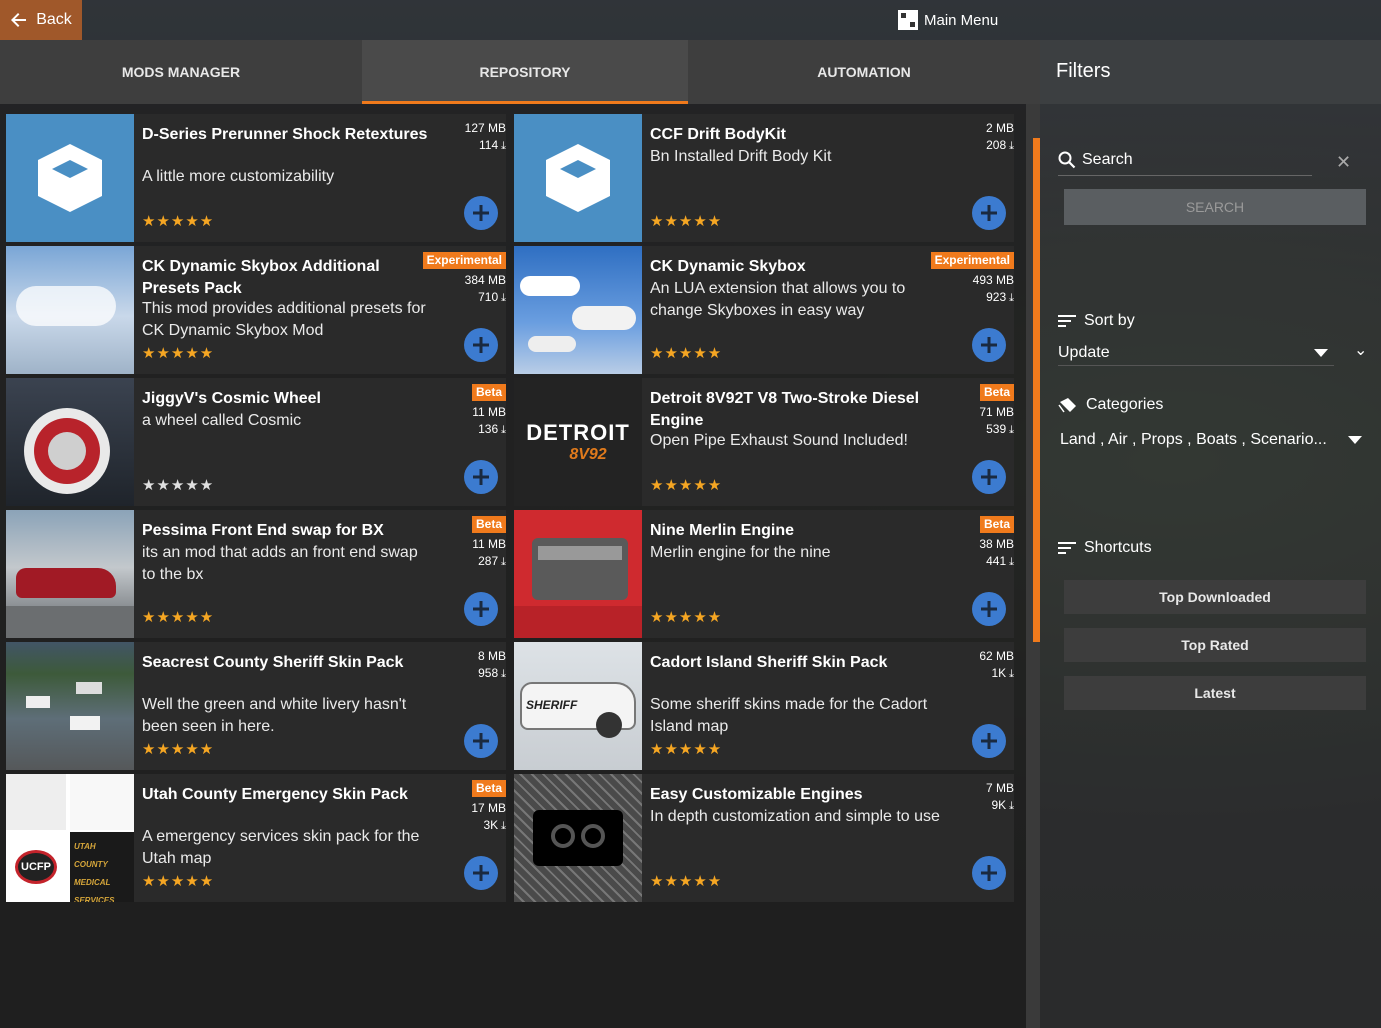 This screenshot has width=1381, height=1028. Describe the element at coordinates (488, 429) in the screenshot. I see `download-count-value: 136` at that location.